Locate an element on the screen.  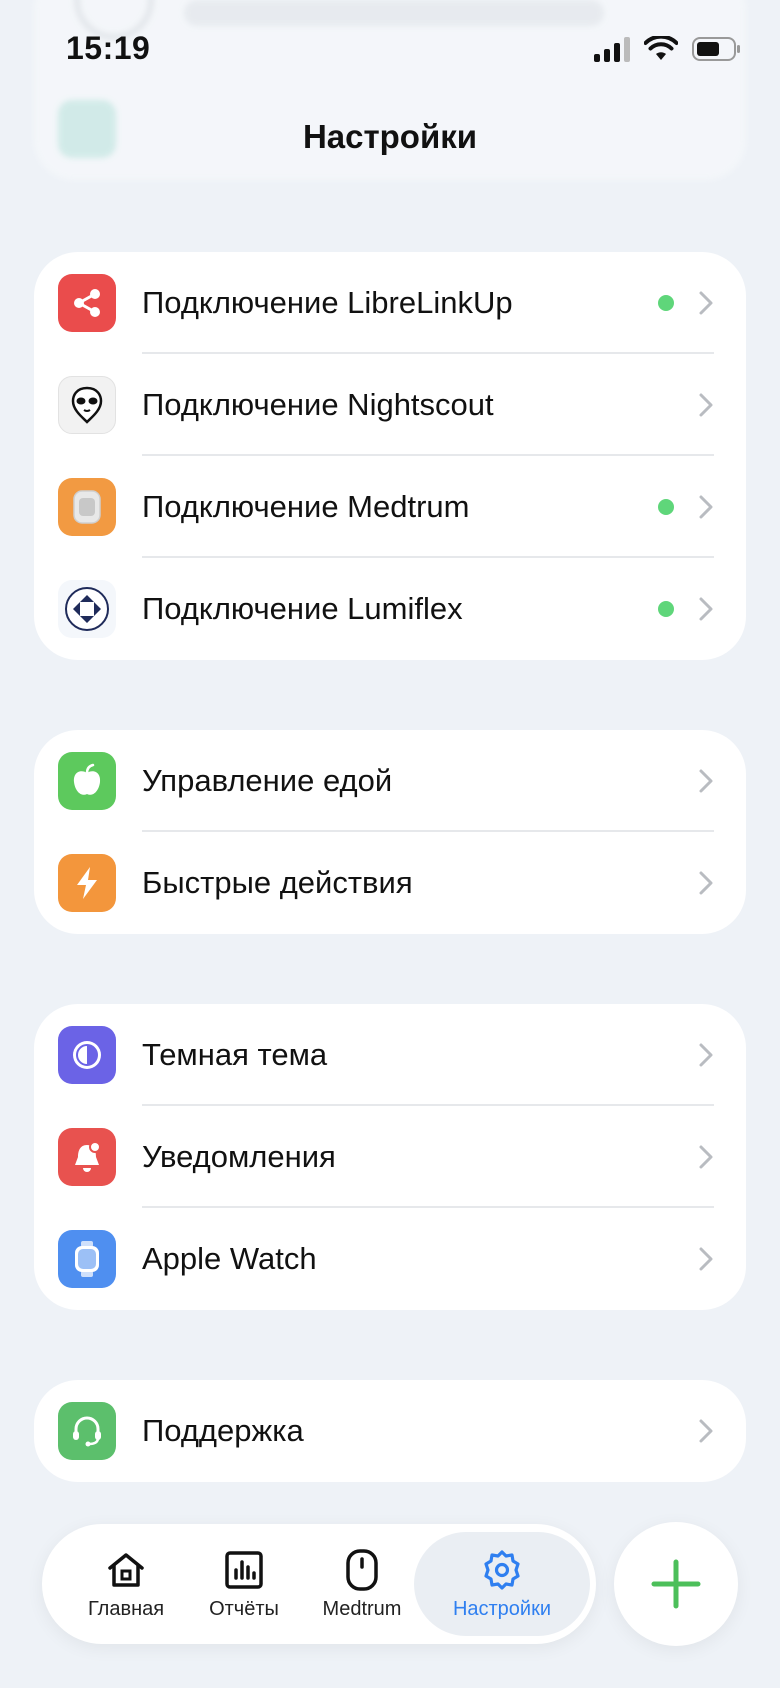
apple-icon is located at coordinates (87, 781).